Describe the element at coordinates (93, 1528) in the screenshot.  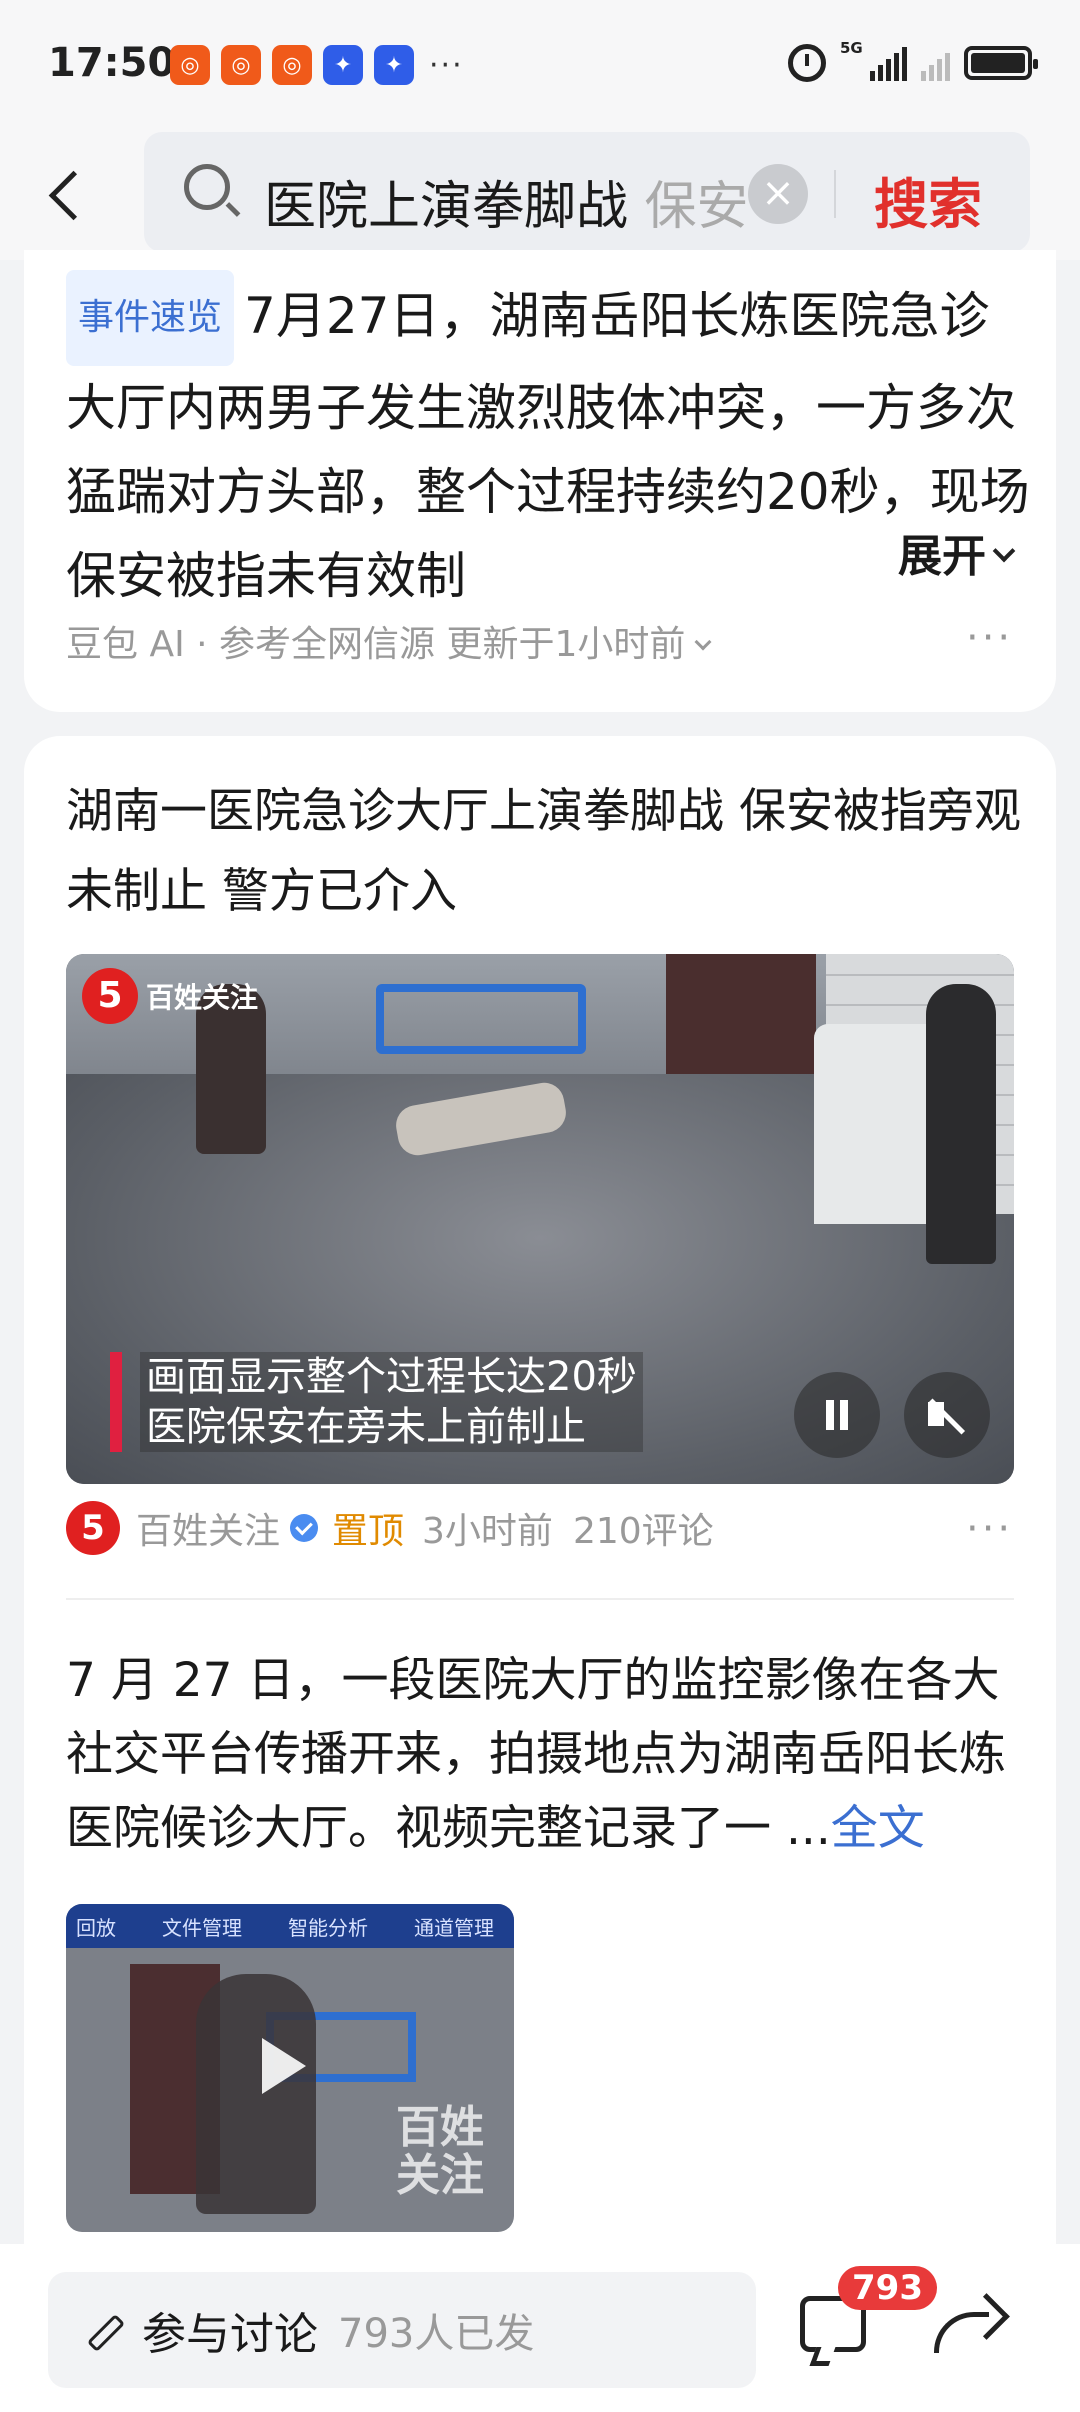
I see `author-avatar: 5` at that location.